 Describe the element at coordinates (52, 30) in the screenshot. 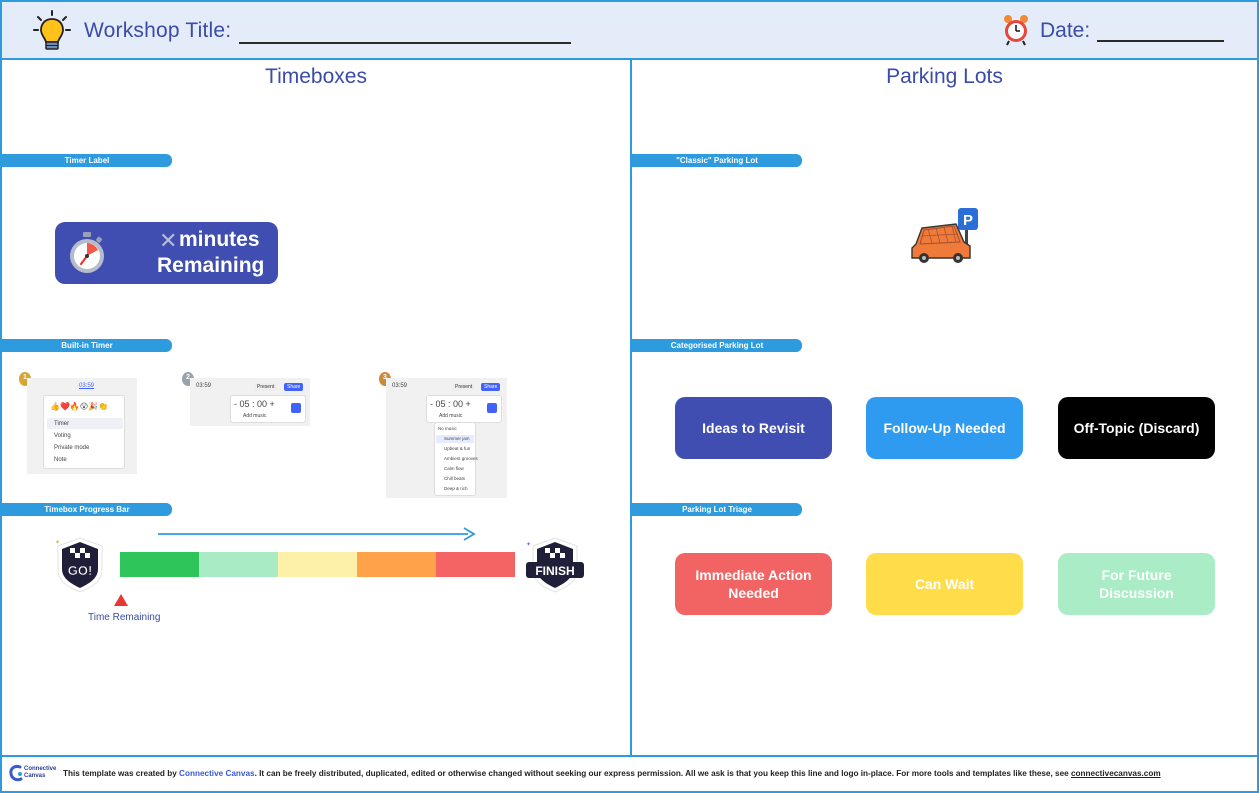

I see `lightbulb-icon` at that location.